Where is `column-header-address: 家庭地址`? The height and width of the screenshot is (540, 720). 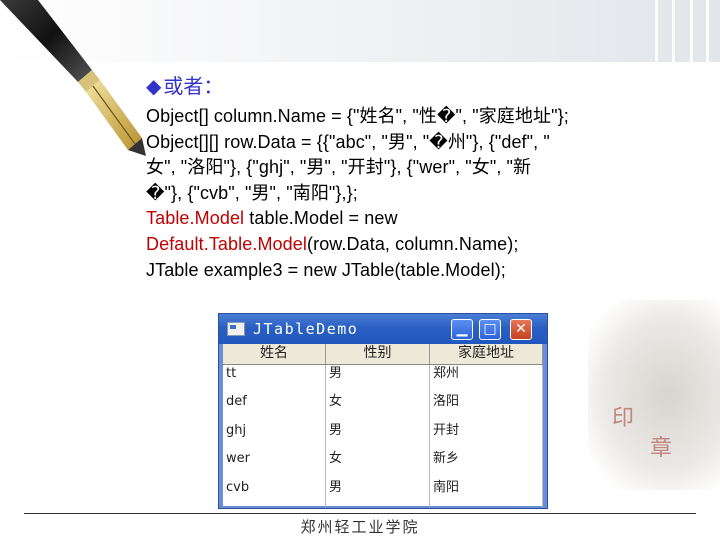 column-header-address: 家庭地址 is located at coordinates (486, 354).